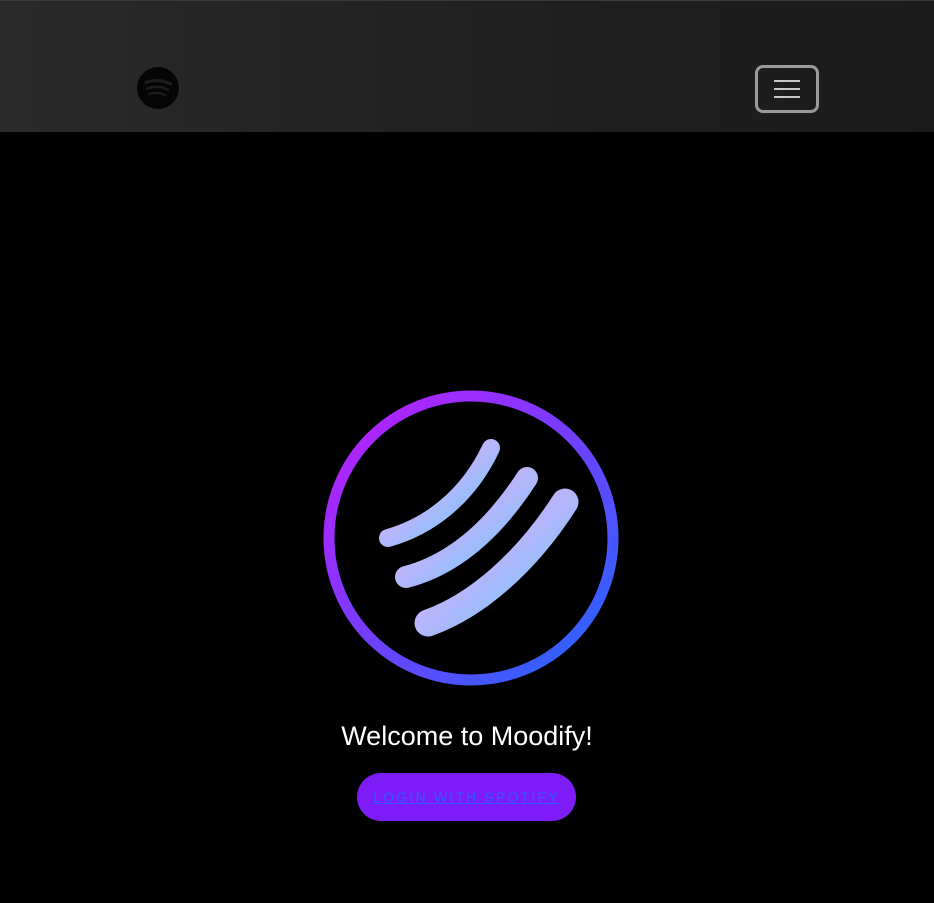 This screenshot has height=903, width=934. I want to click on welcome-heading: Welcome to Moodify!, so click(467, 736).